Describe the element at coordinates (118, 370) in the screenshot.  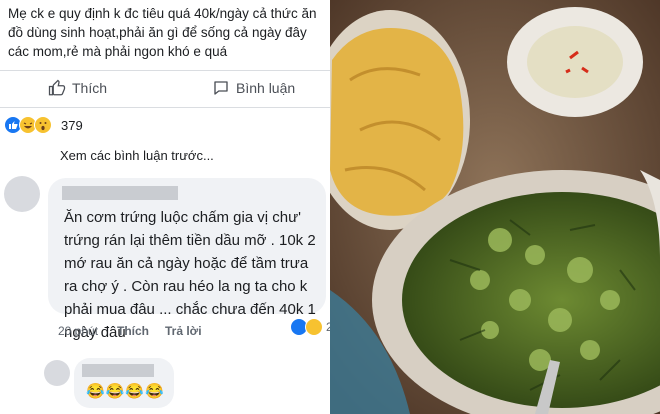
I see `reply-name-redacted` at that location.